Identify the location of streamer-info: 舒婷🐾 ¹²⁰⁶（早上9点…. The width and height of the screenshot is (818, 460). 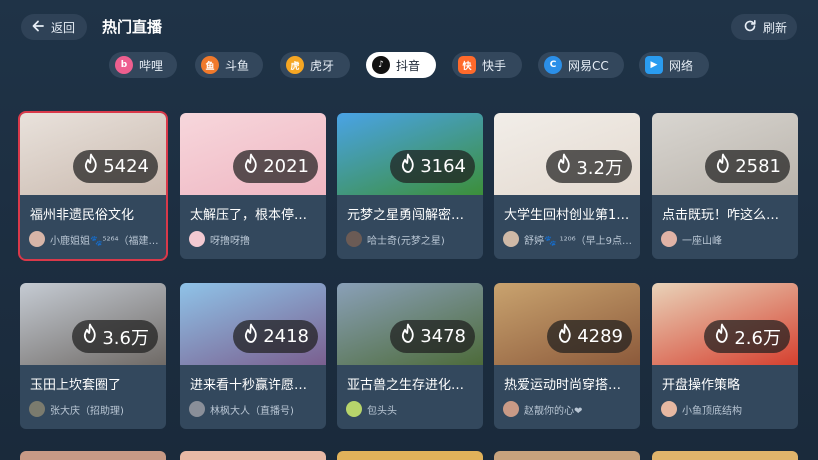
(568, 239).